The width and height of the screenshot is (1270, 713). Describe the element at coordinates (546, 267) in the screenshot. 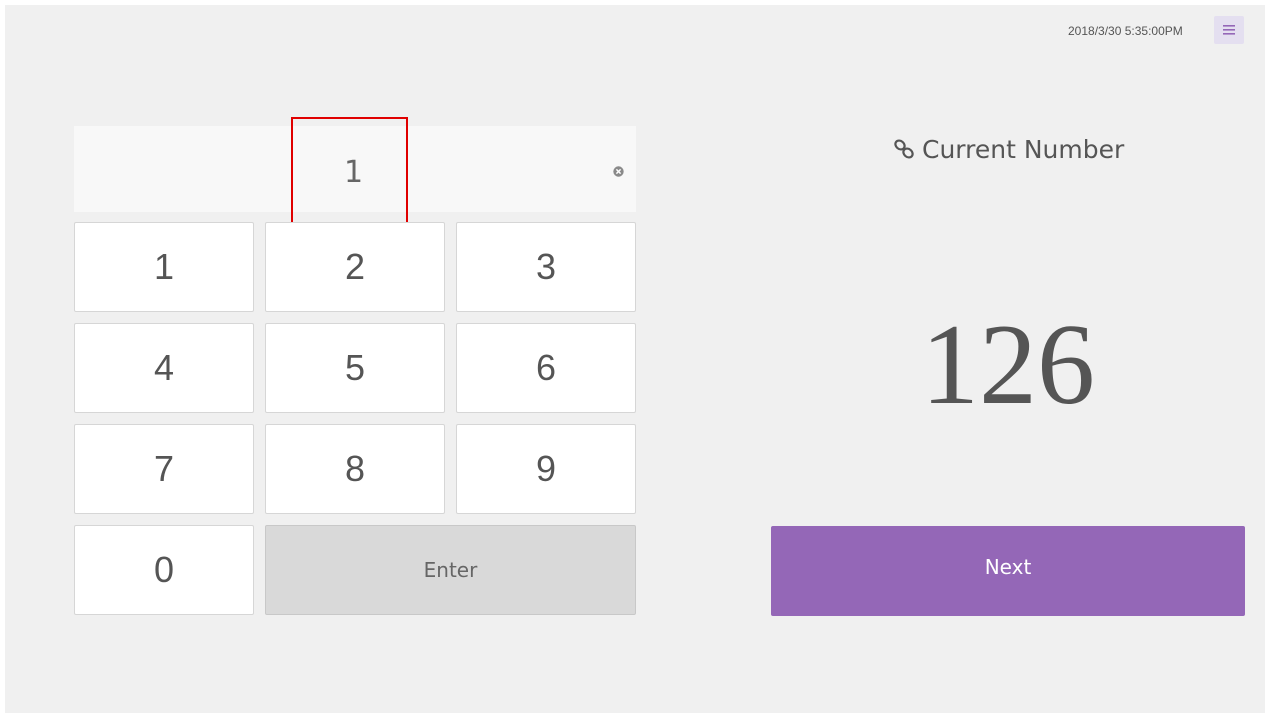

I see `key-3: 3` at that location.